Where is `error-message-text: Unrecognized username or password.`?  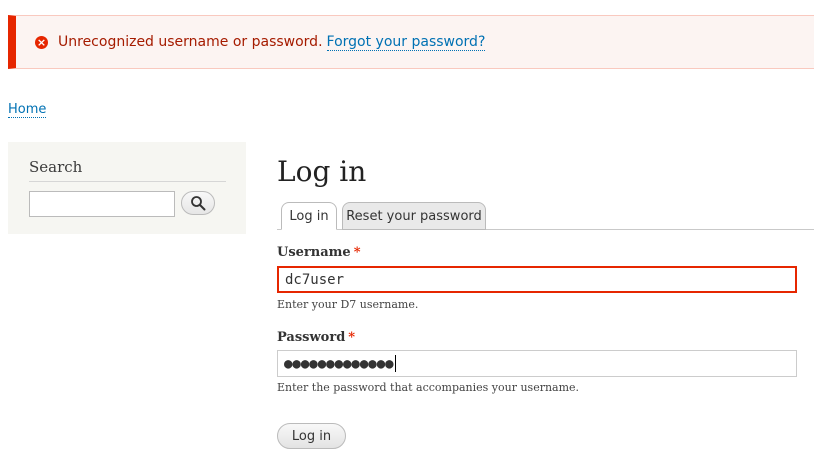
error-message-text: Unrecognized username or password. is located at coordinates (190, 42).